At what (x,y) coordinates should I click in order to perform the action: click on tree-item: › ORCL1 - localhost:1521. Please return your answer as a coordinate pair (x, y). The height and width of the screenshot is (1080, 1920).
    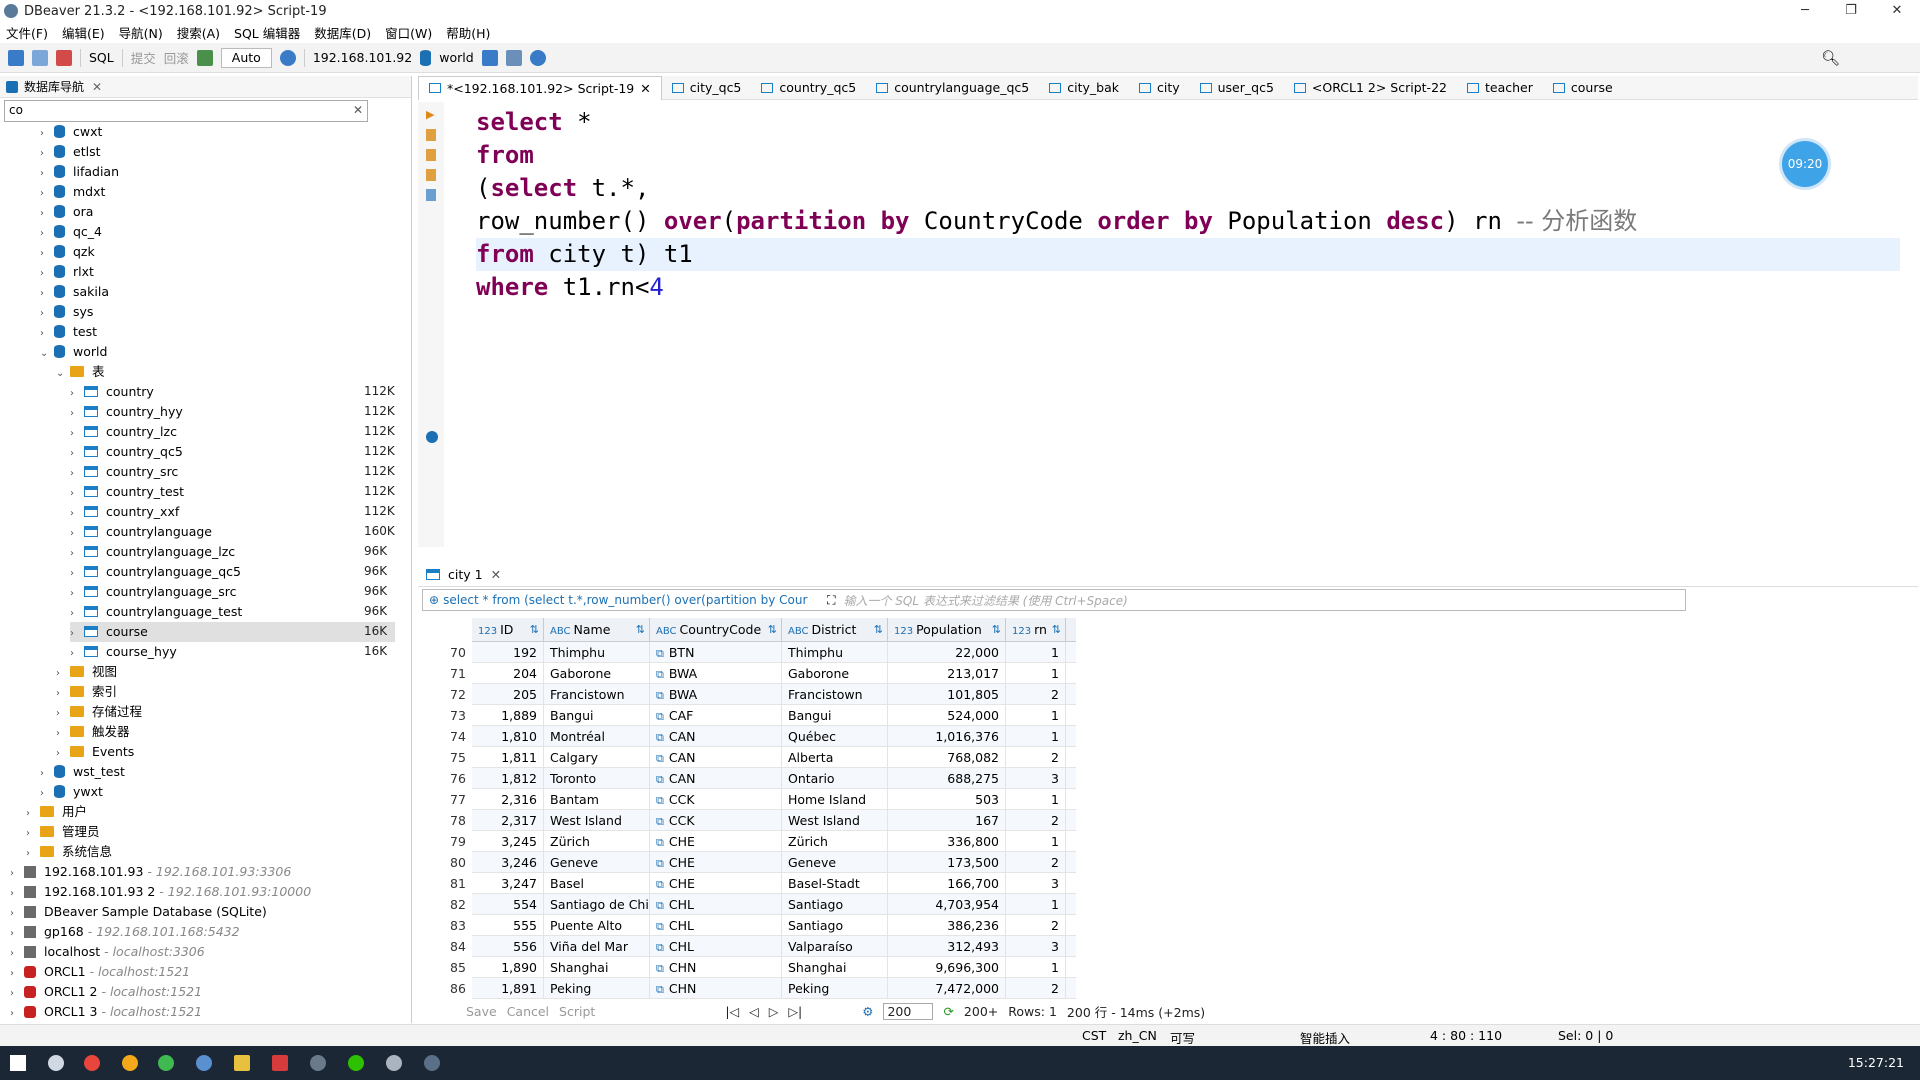
    Looking at the image, I should click on (100, 972).